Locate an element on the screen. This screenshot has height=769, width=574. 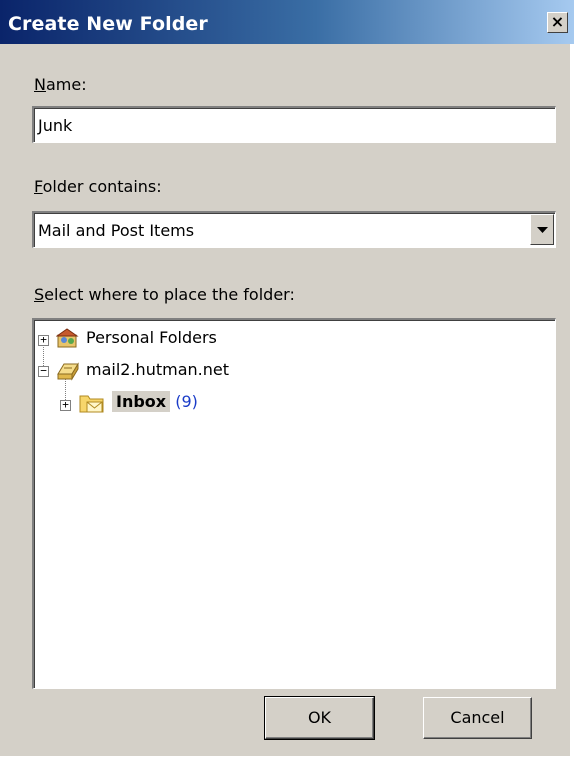
title-bar: Create New Folder × is located at coordinates (287, 22).